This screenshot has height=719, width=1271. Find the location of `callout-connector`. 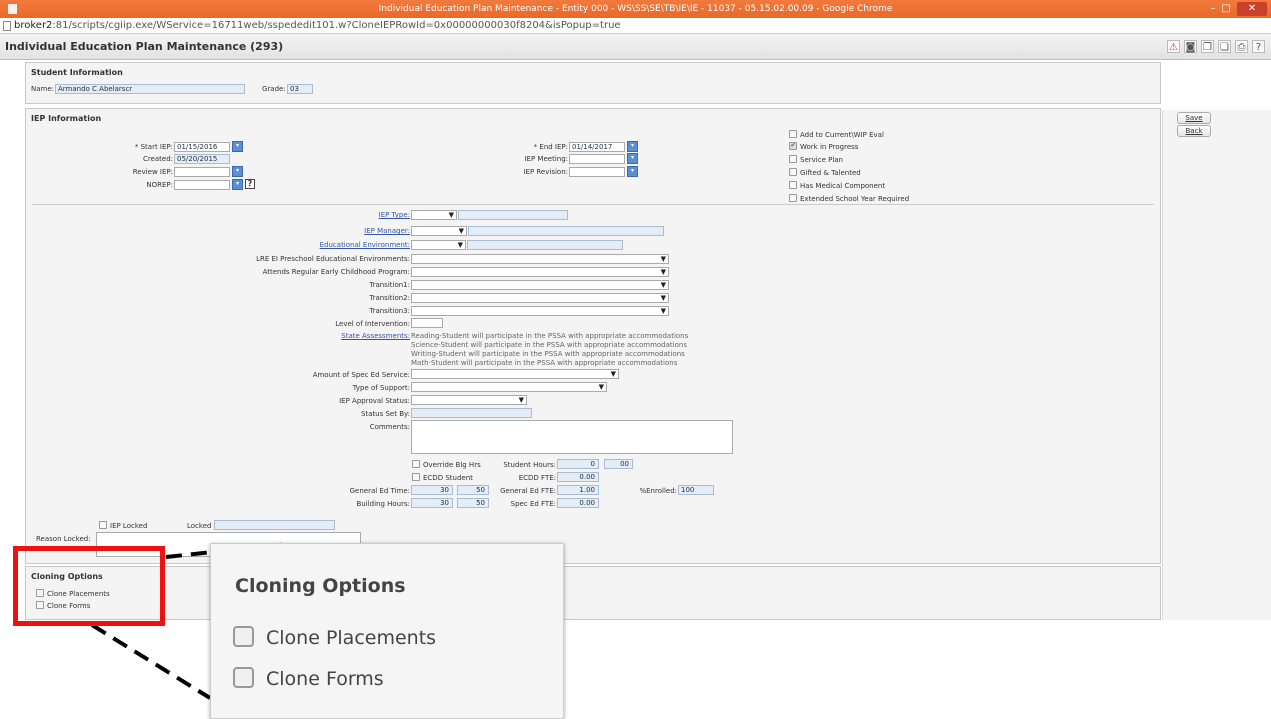

callout-connector is located at coordinates (189, 621).